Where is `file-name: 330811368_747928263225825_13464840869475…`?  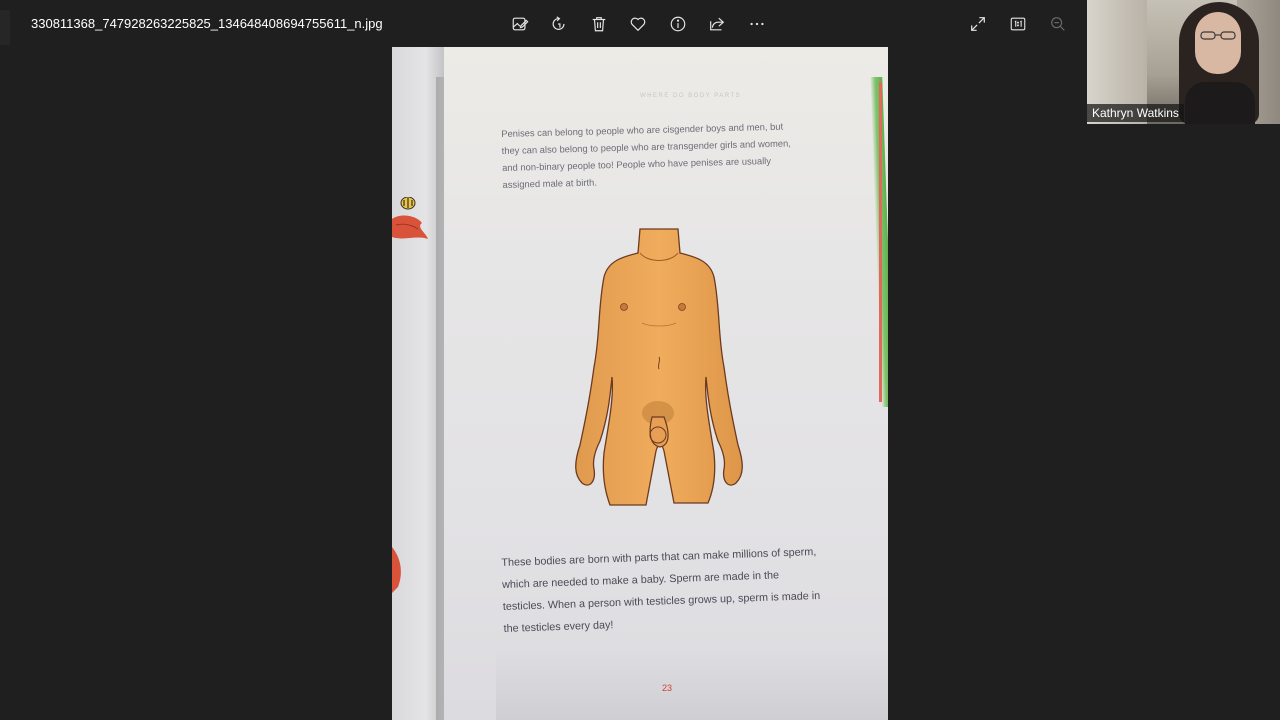
file-name: 330811368_747928263225825_13464840869475… is located at coordinates (207, 23).